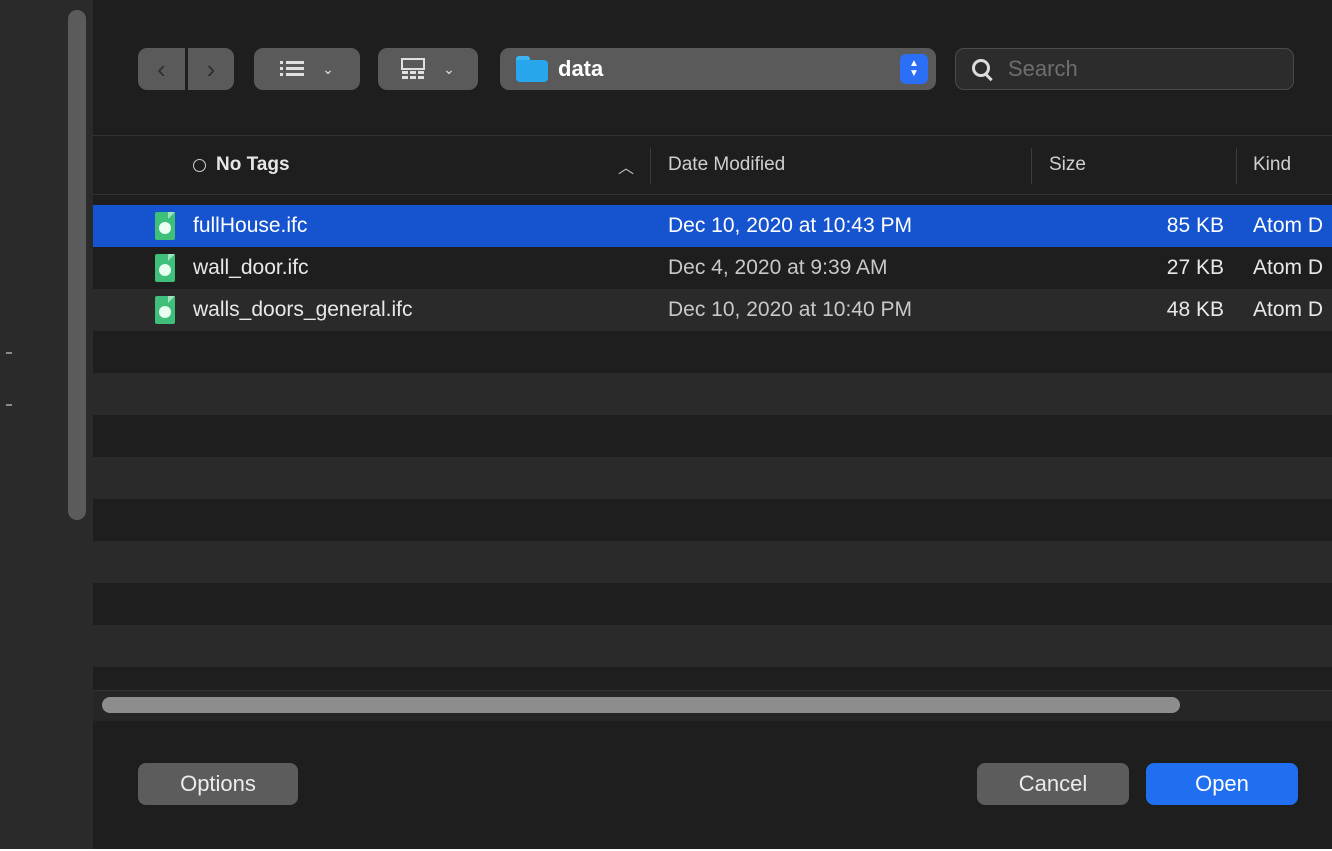 The width and height of the screenshot is (1332, 851). I want to click on tag-circle-icon, so click(199, 165).